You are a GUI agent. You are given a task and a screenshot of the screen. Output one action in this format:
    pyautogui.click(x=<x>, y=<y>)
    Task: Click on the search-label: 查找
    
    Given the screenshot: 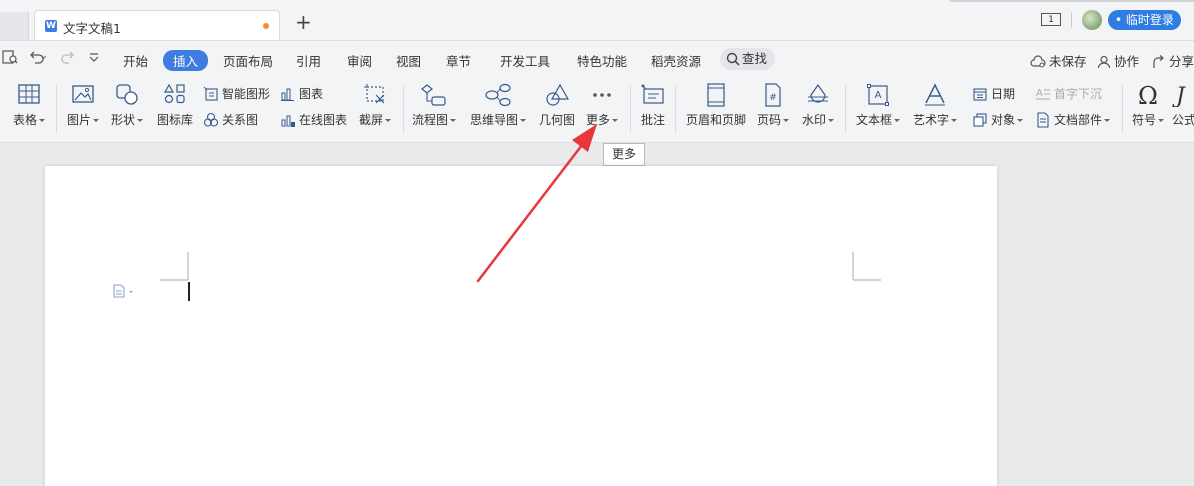 What is the action you would take?
    pyautogui.click(x=755, y=58)
    